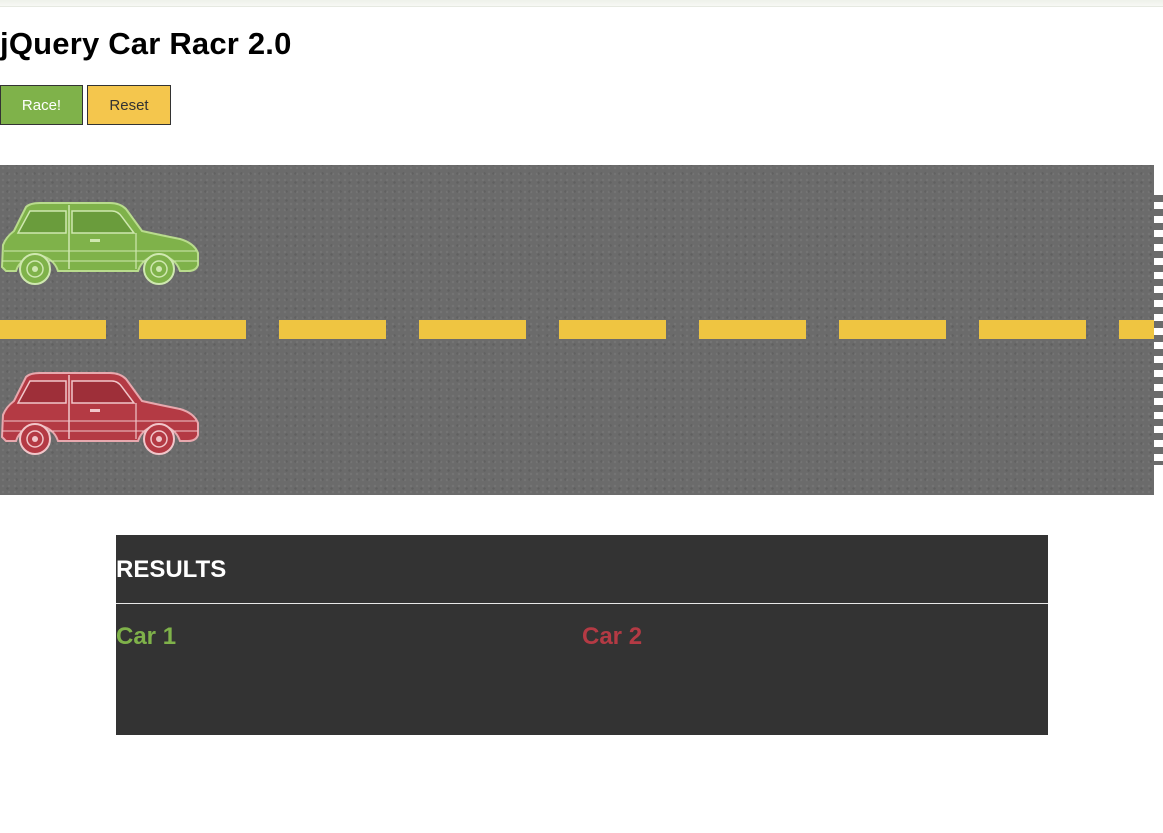 This screenshot has height=833, width=1163. I want to click on results-divider, so click(582, 603).